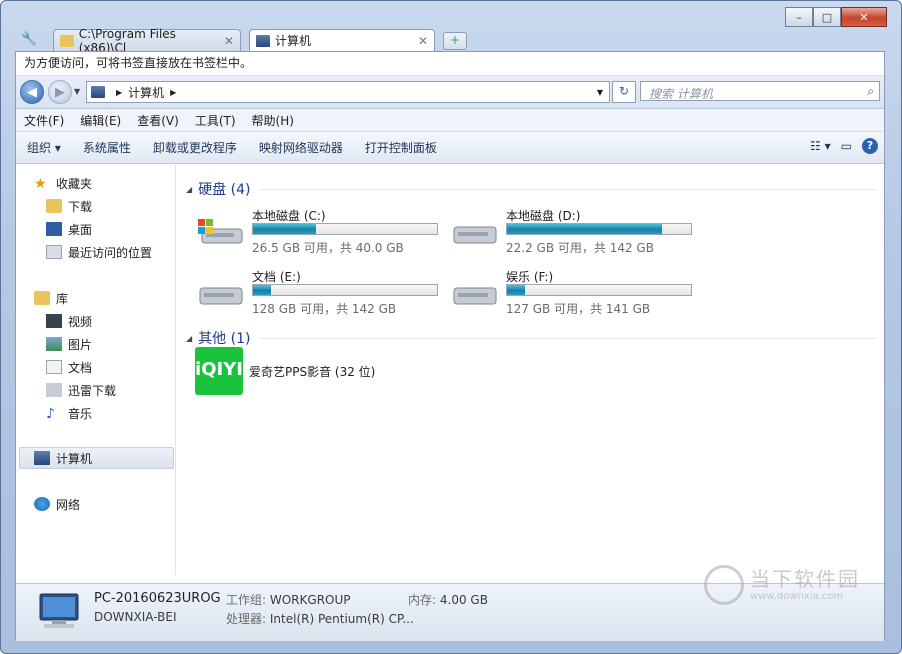  I want to click on window-controls: – □ ✕, so click(836, 17).